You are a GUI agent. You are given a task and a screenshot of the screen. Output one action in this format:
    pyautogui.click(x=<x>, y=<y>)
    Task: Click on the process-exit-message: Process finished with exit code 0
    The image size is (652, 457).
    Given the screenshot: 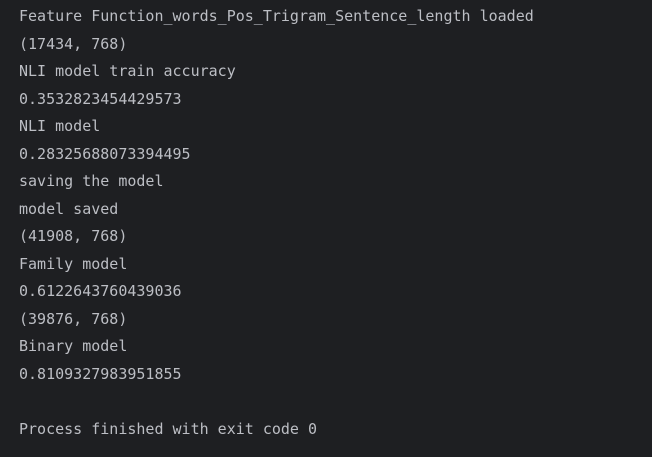 What is the action you would take?
    pyautogui.click(x=168, y=428)
    